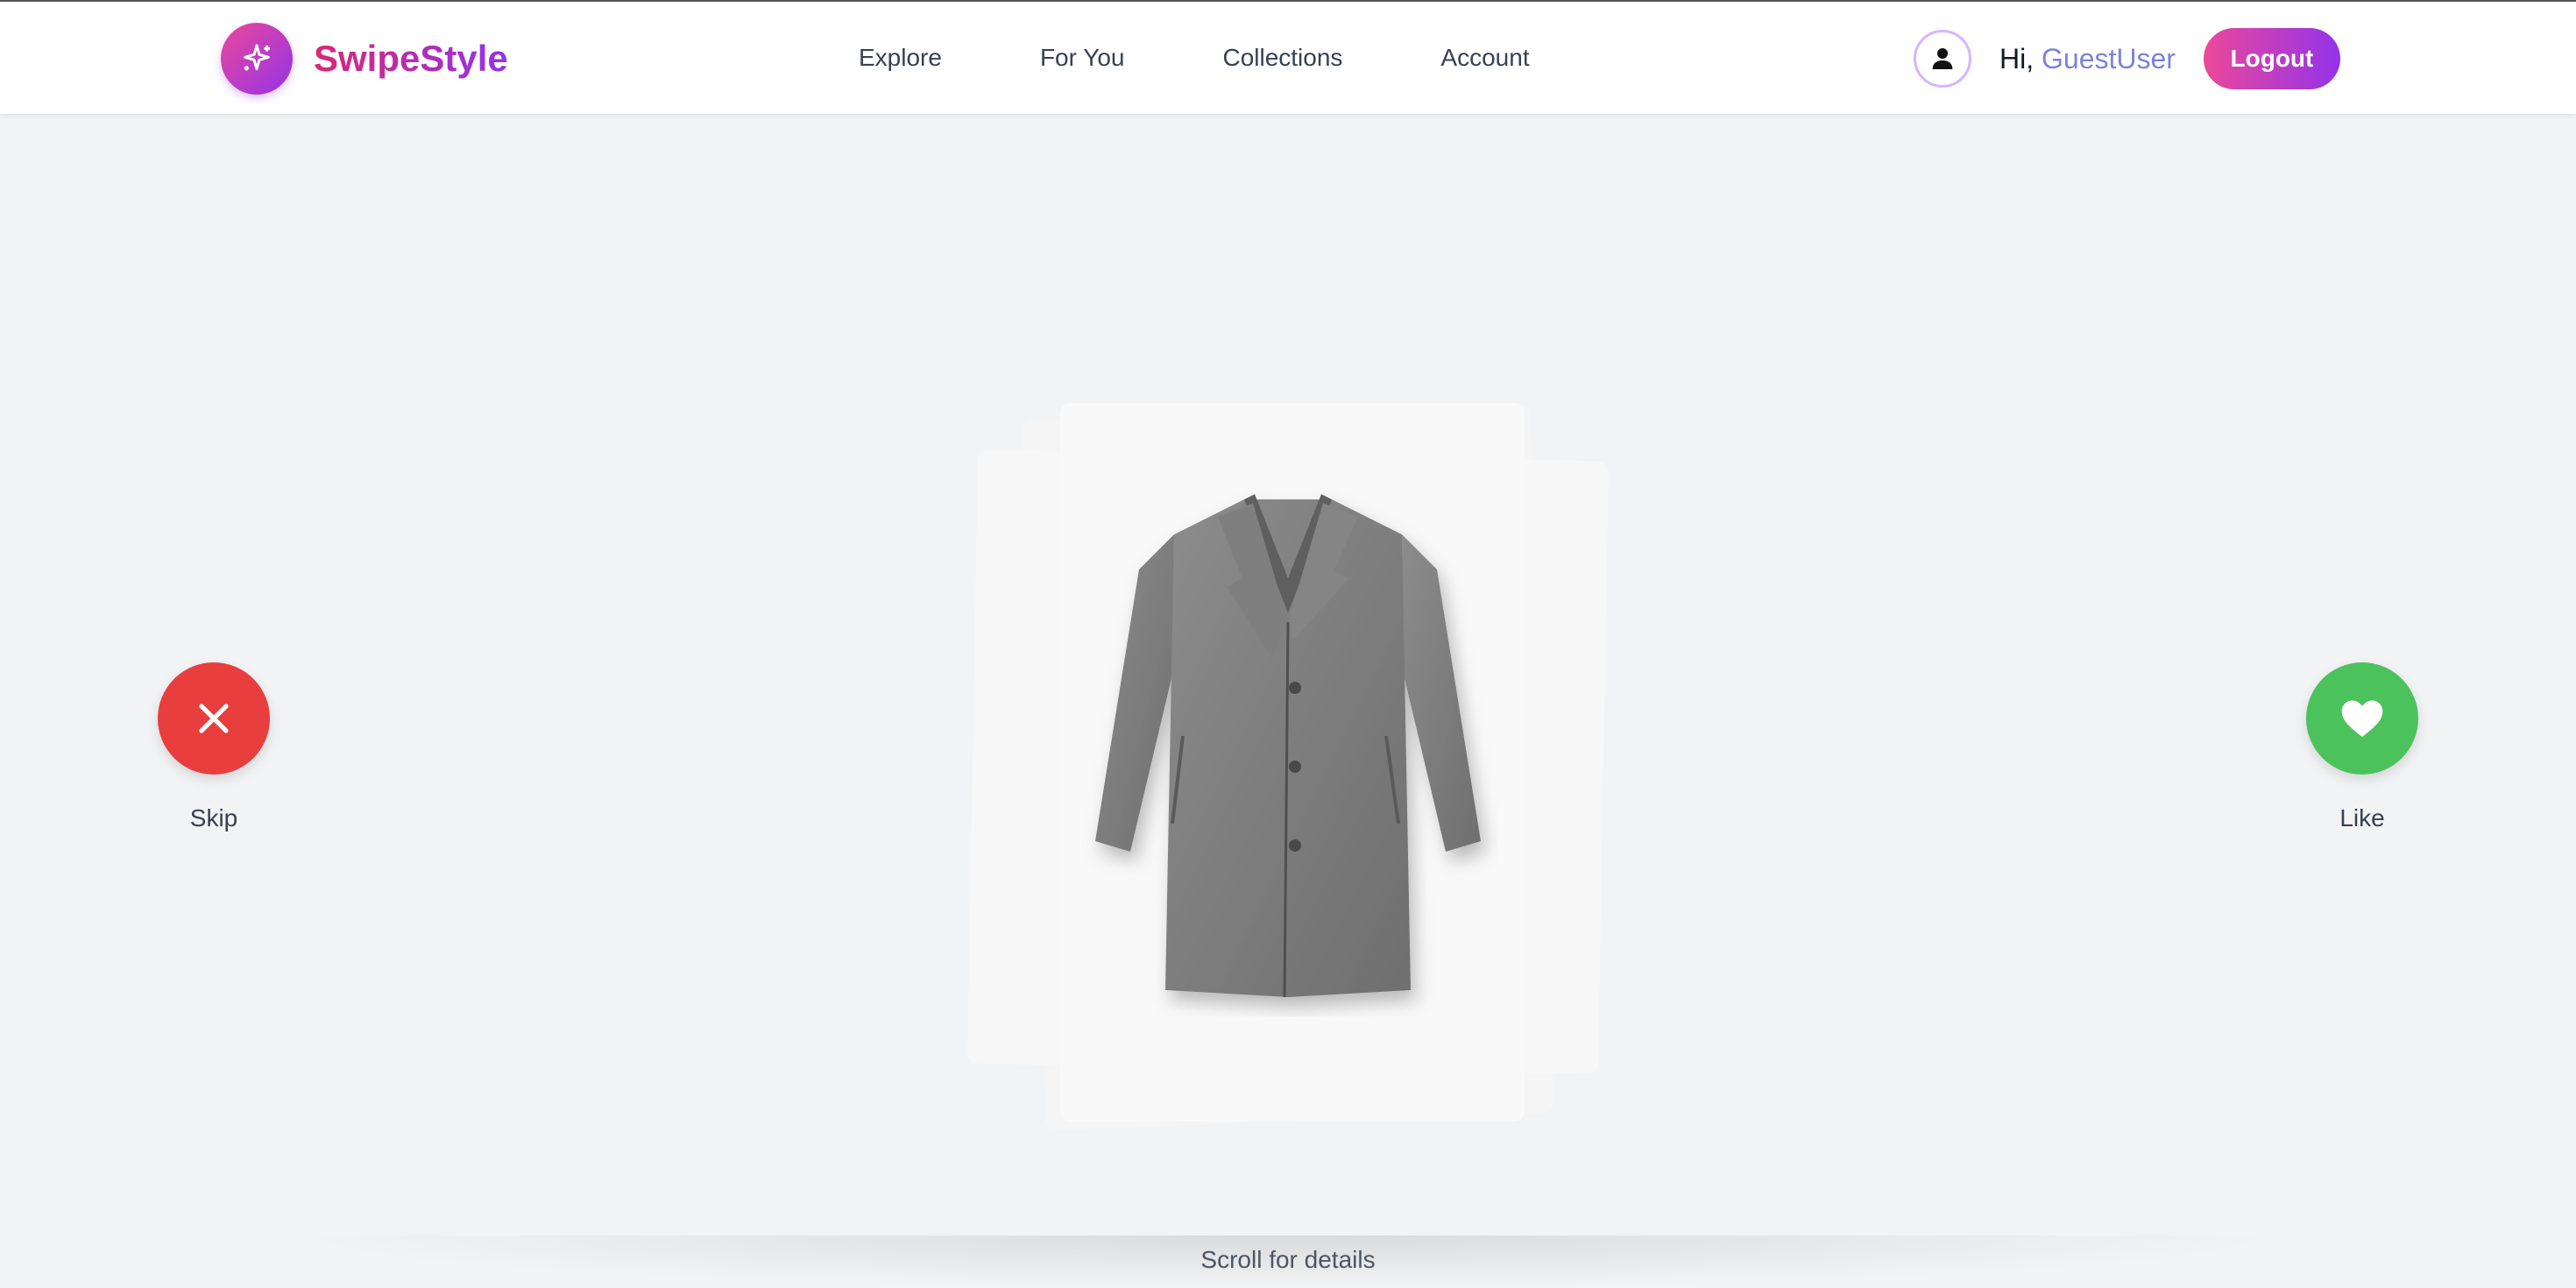  I want to click on greeting-prefix: Hi,, so click(2017, 58).